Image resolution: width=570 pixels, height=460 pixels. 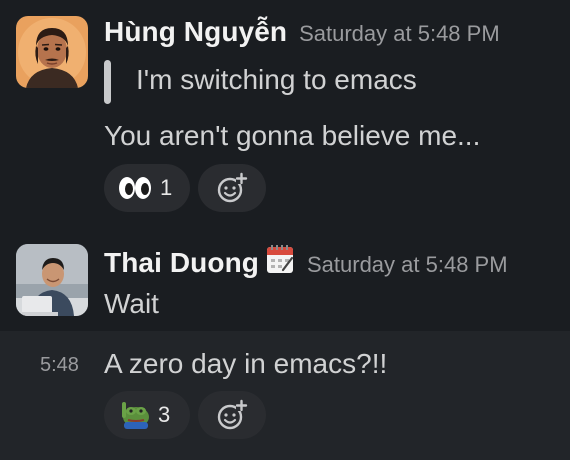 I want to click on avatar-hung, so click(x=52, y=52).